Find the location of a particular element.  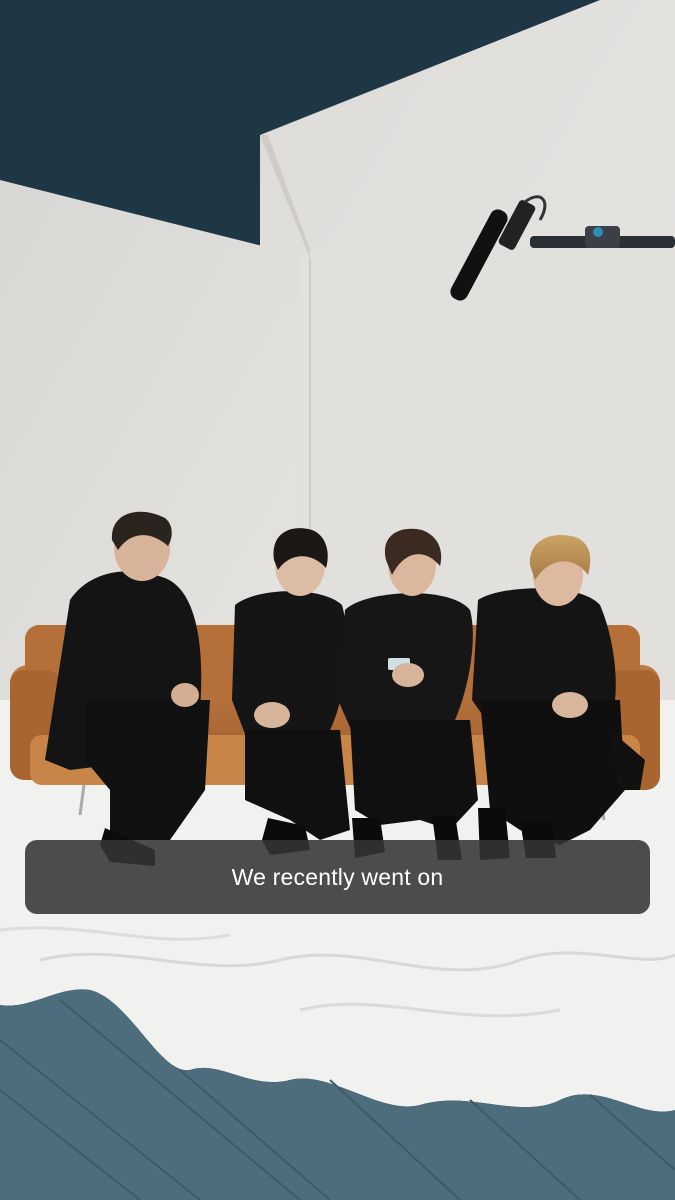

caption-bar: We recently went on is located at coordinates (337, 877).